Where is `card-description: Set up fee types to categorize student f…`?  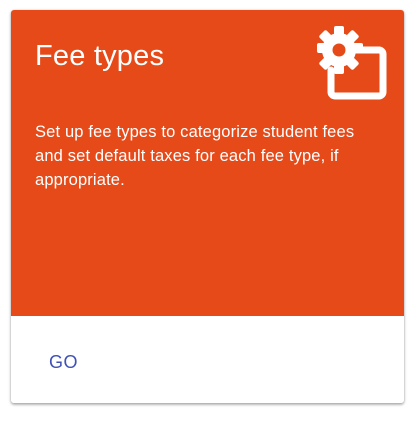 card-description: Set up fee types to categorize student f… is located at coordinates (195, 156).